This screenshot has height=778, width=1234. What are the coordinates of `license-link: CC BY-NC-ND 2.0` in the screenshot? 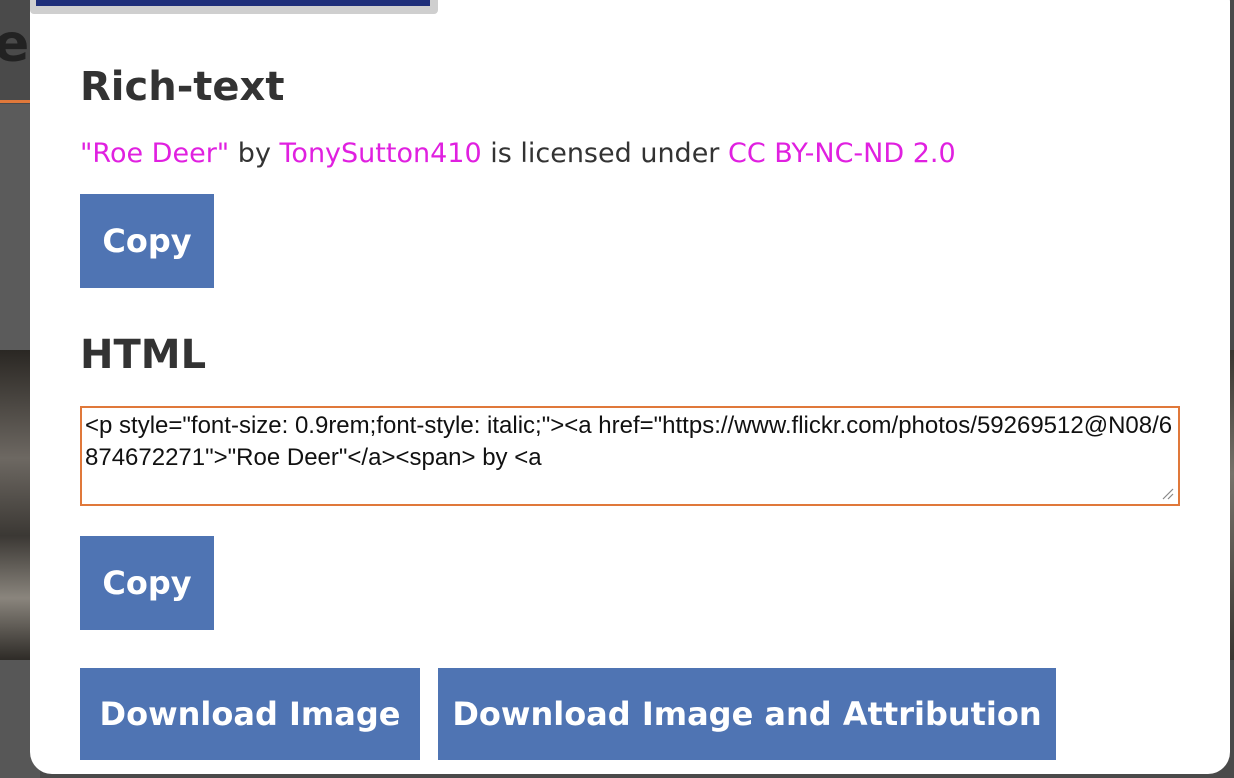 It's located at (842, 153).